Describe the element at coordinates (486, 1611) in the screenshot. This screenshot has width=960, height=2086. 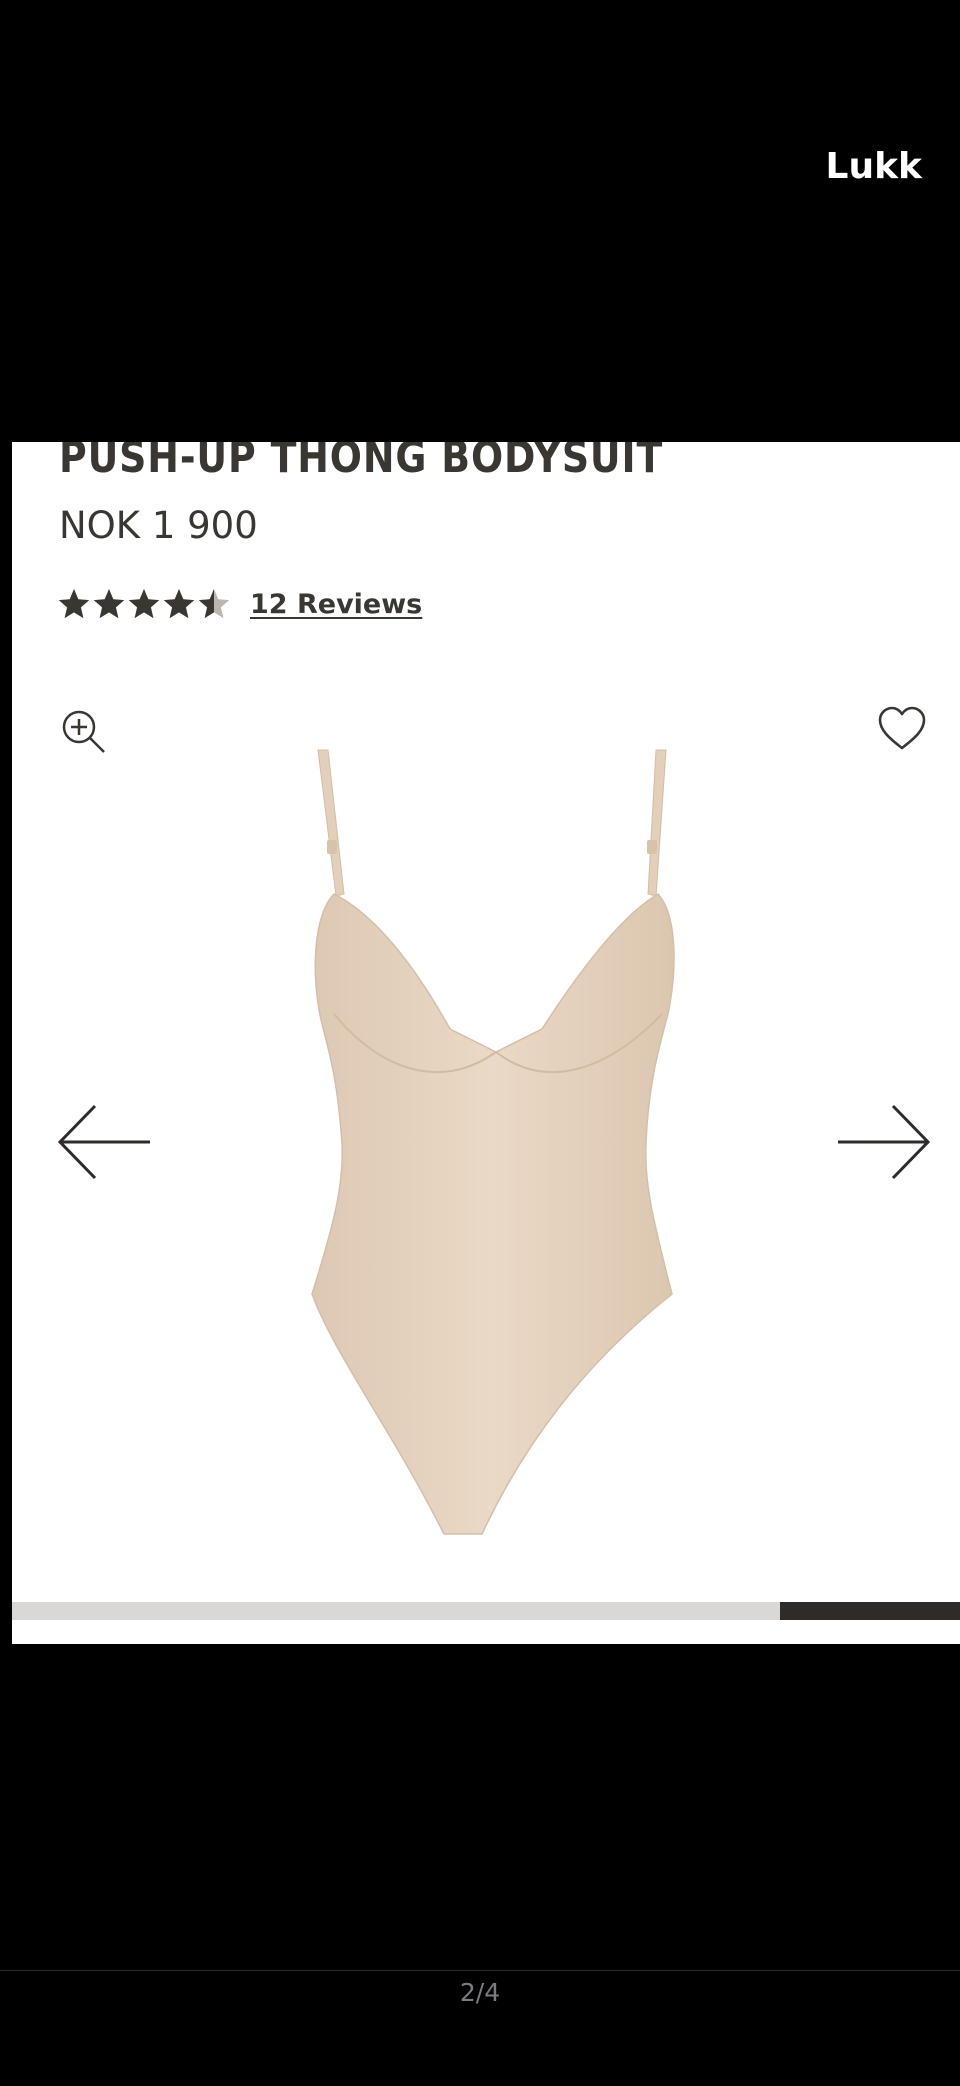
I see `image-progress-track` at that location.